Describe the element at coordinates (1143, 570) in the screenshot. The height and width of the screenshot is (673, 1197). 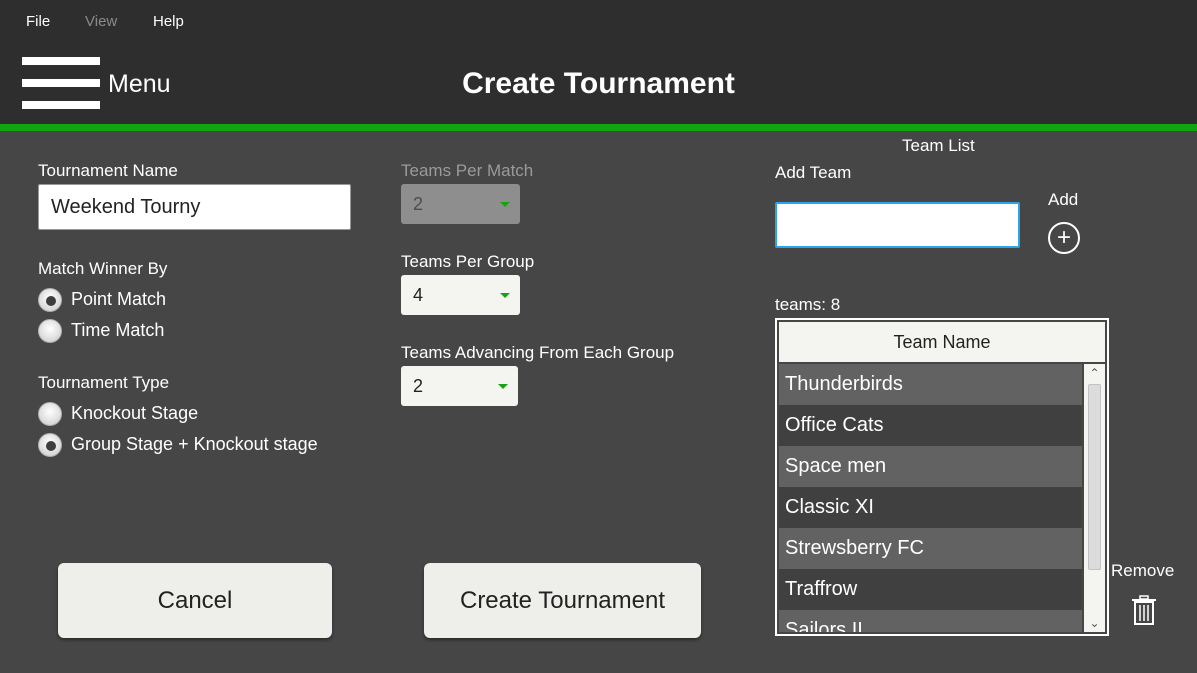
I see `remove-label: Remove` at that location.